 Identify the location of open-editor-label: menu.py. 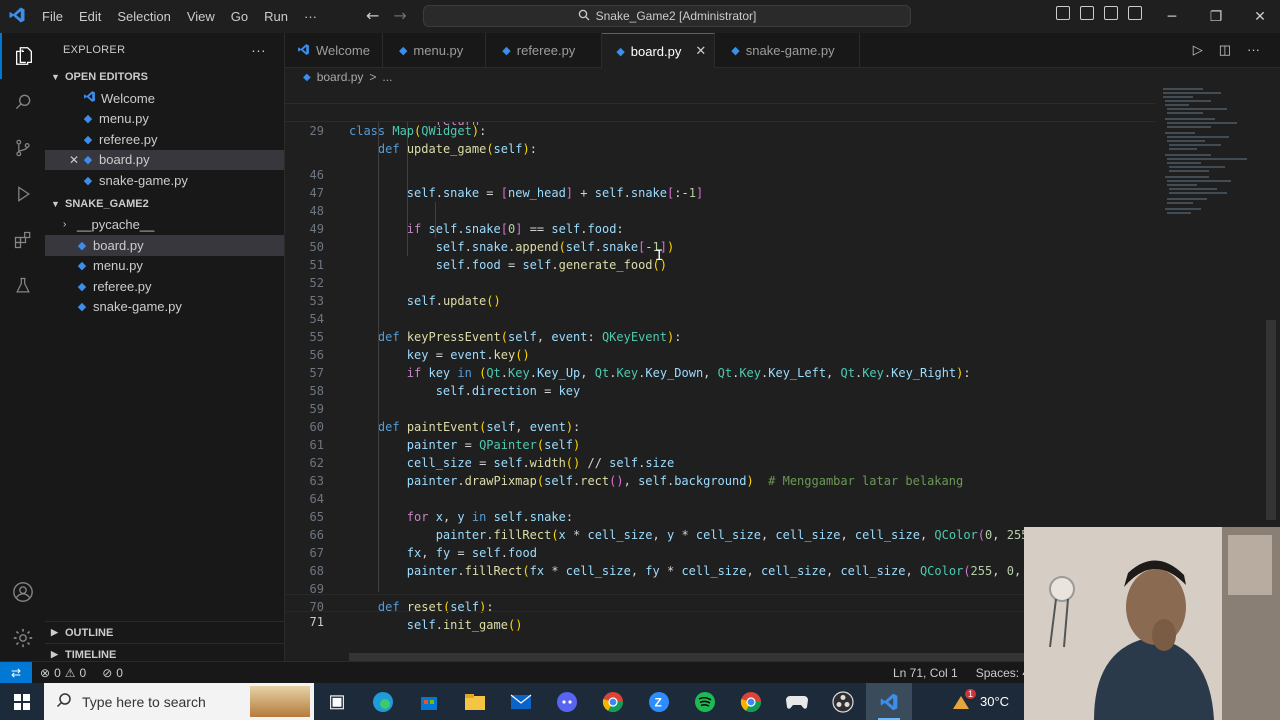
(124, 119).